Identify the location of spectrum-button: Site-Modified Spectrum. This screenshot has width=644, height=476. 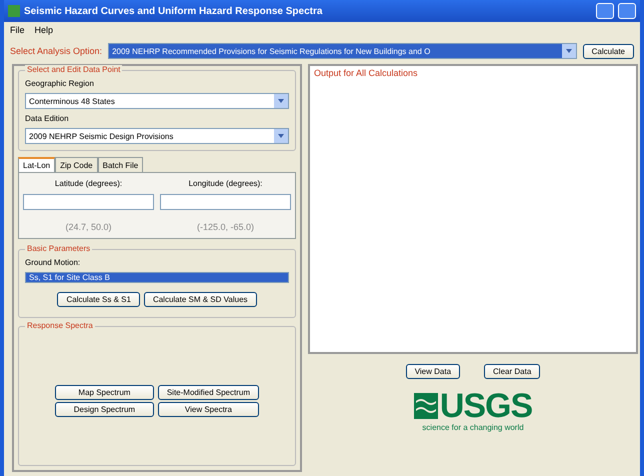
(208, 392).